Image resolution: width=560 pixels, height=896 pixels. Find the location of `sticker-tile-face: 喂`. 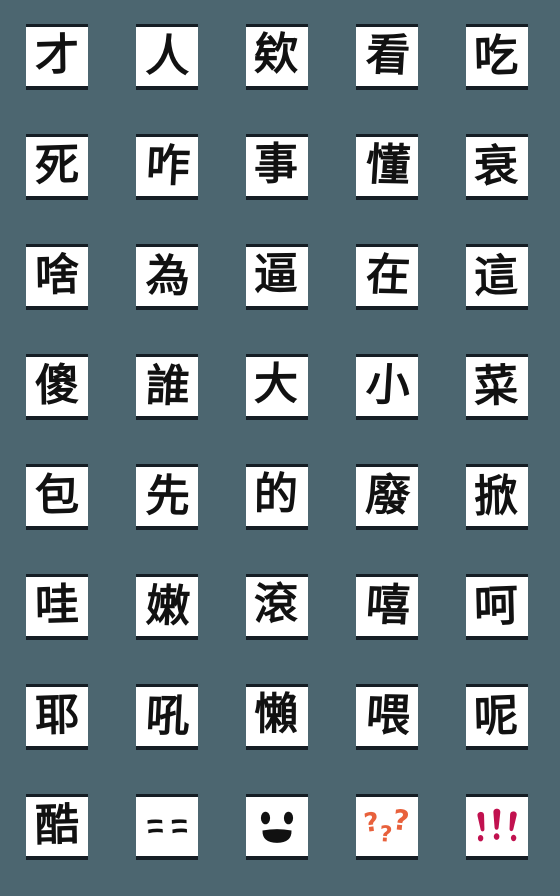

sticker-tile-face: 喂 is located at coordinates (387, 717).